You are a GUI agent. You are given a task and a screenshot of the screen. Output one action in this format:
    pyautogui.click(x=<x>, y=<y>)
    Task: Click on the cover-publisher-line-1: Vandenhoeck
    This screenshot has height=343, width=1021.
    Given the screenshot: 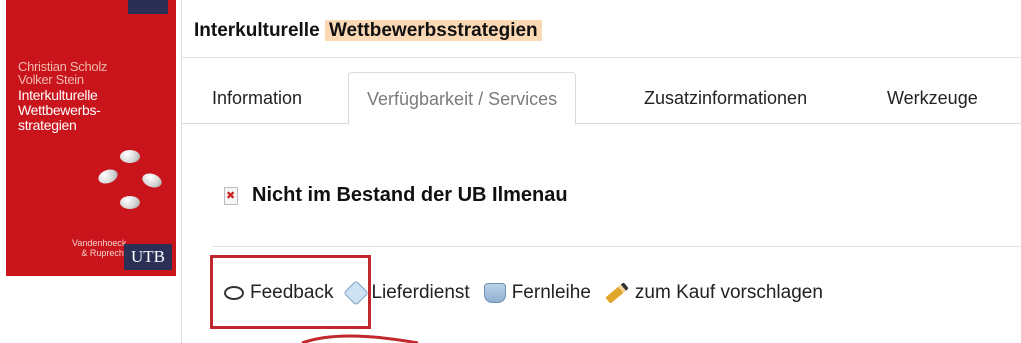 What is the action you would take?
    pyautogui.click(x=99, y=243)
    